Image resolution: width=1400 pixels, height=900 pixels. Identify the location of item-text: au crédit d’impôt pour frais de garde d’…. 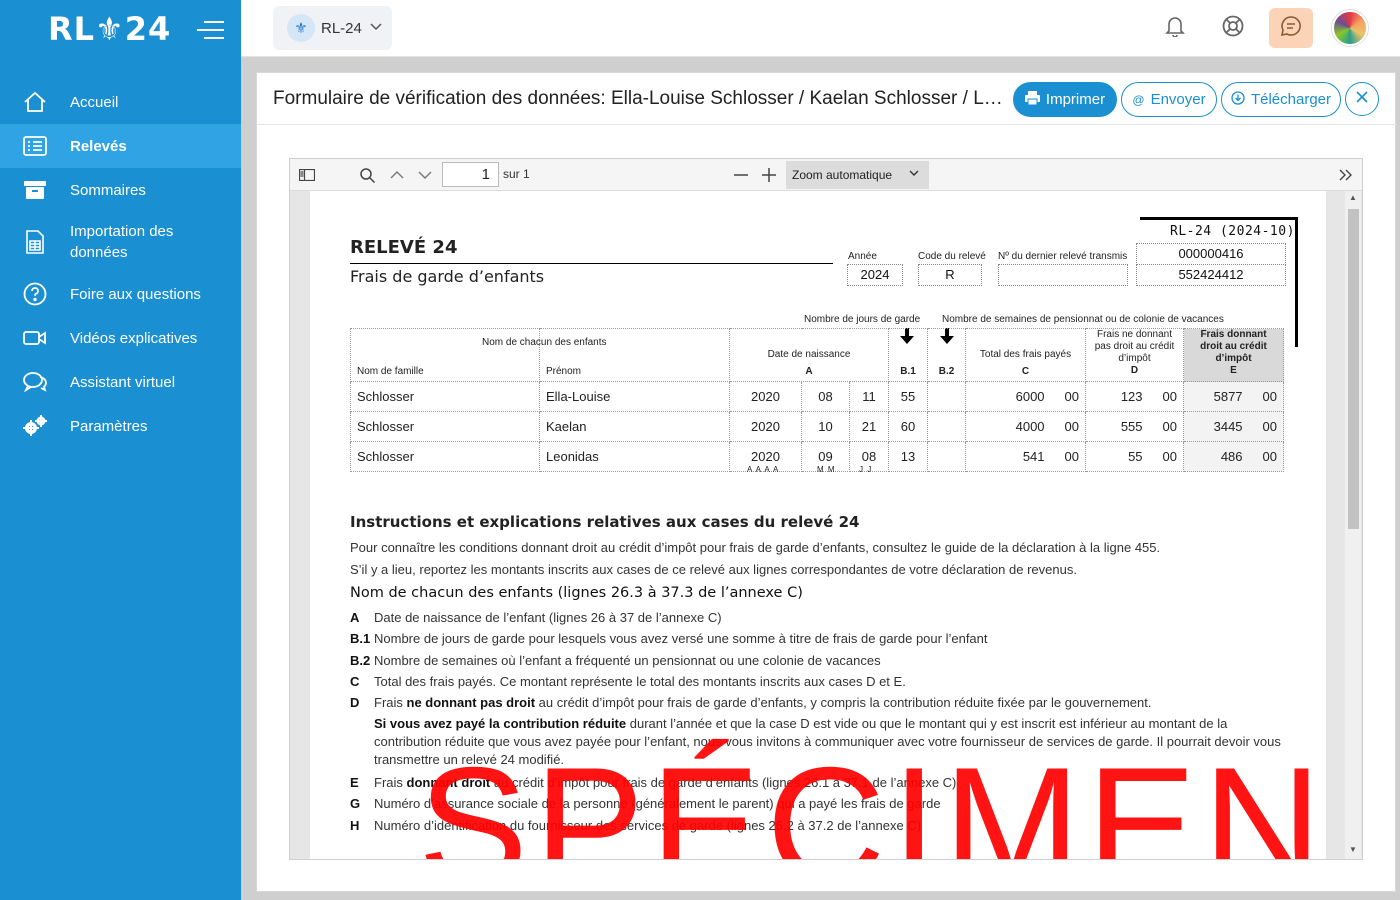
(843, 702).